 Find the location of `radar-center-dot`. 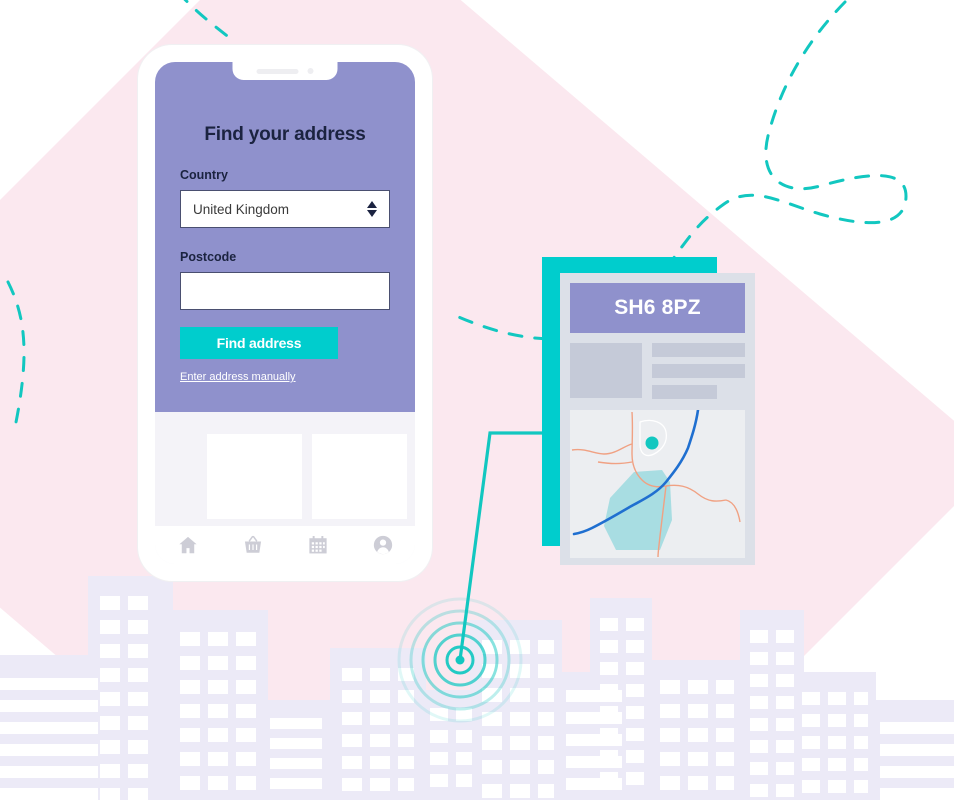

radar-center-dot is located at coordinates (460, 660).